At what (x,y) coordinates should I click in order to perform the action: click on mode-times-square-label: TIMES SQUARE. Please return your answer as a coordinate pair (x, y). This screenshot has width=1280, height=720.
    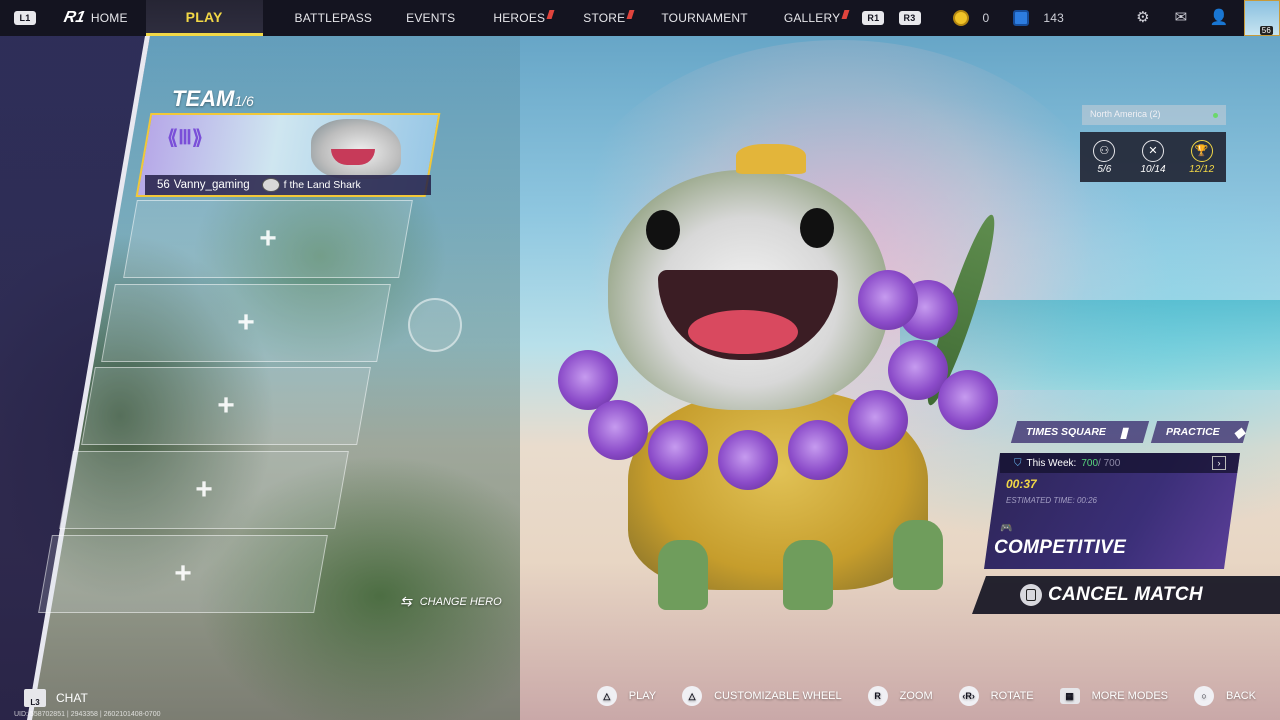
    Looking at the image, I should click on (1066, 432).